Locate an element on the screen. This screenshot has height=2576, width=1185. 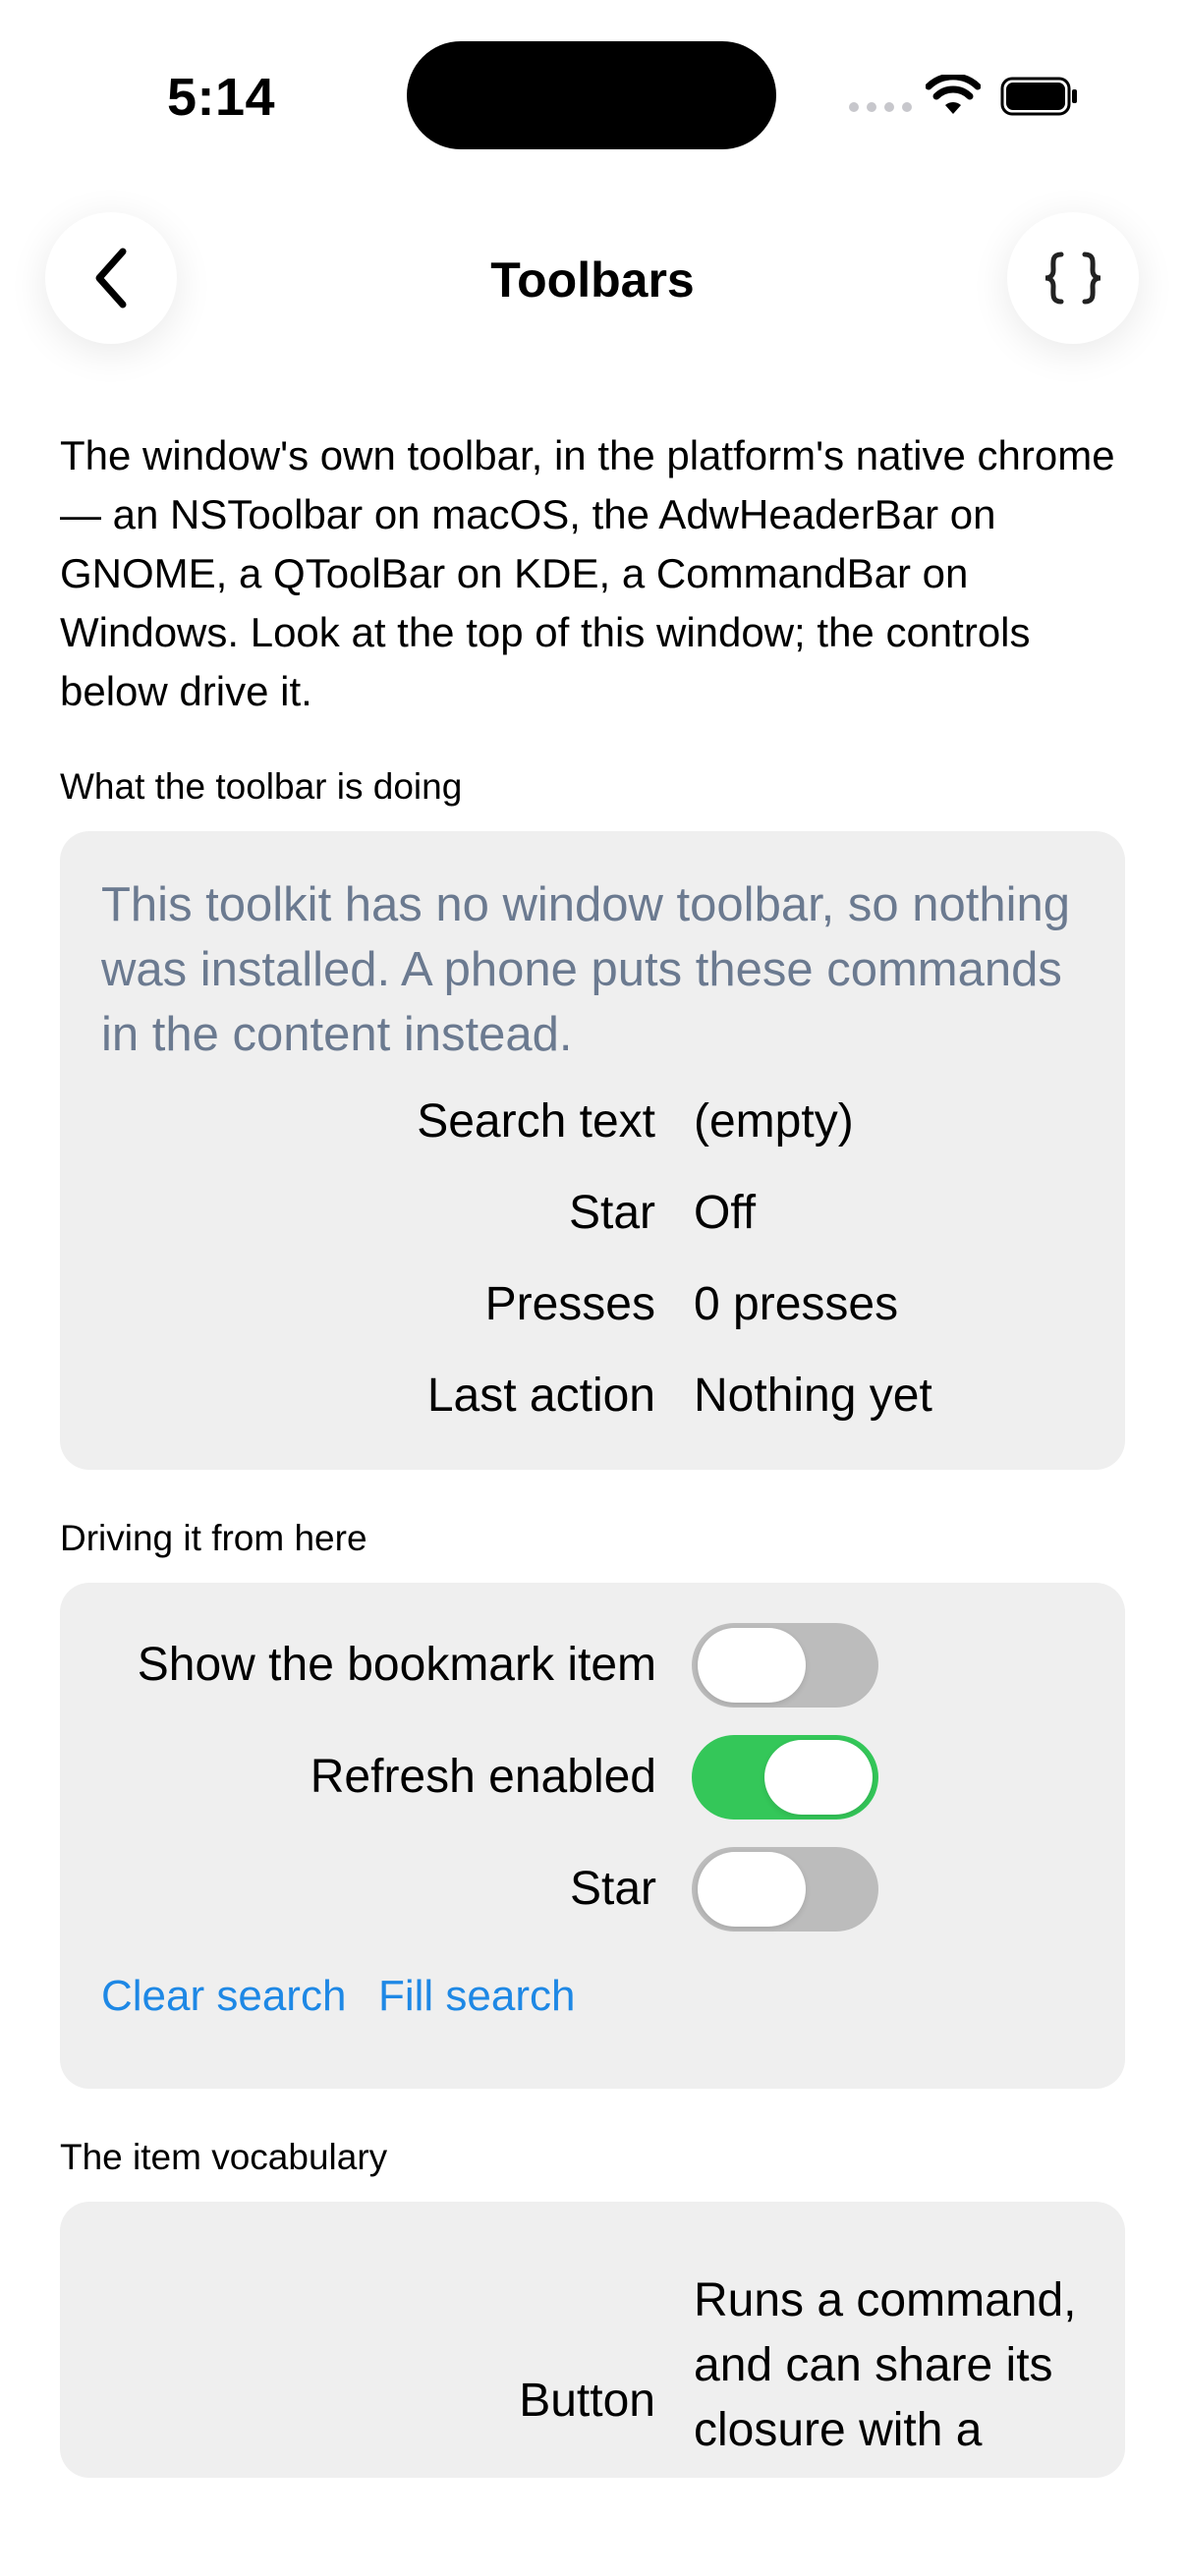
status-value: 0 presses is located at coordinates (797, 1304).